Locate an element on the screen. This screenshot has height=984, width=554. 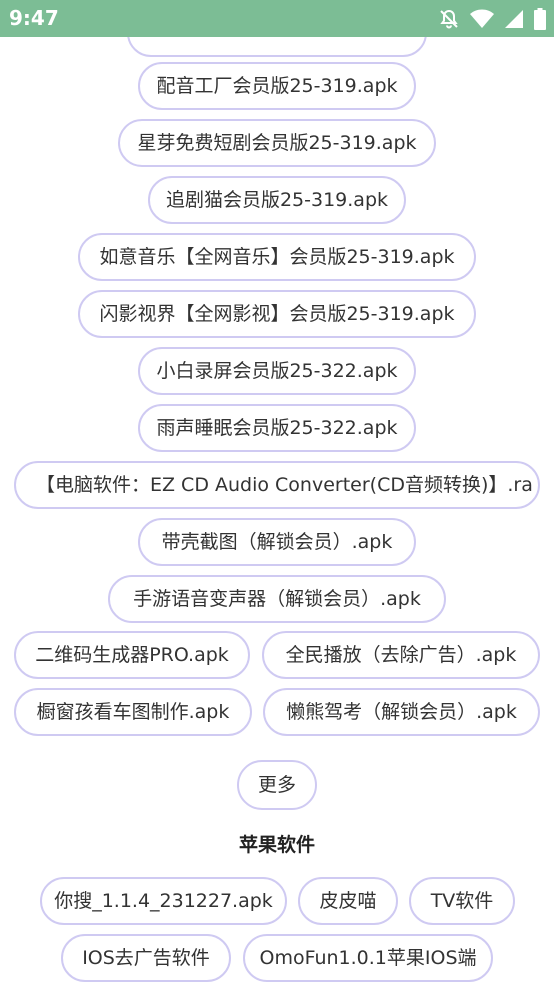
app-pill: 雨声睡眠会员版25-322.apk is located at coordinates (277, 428).